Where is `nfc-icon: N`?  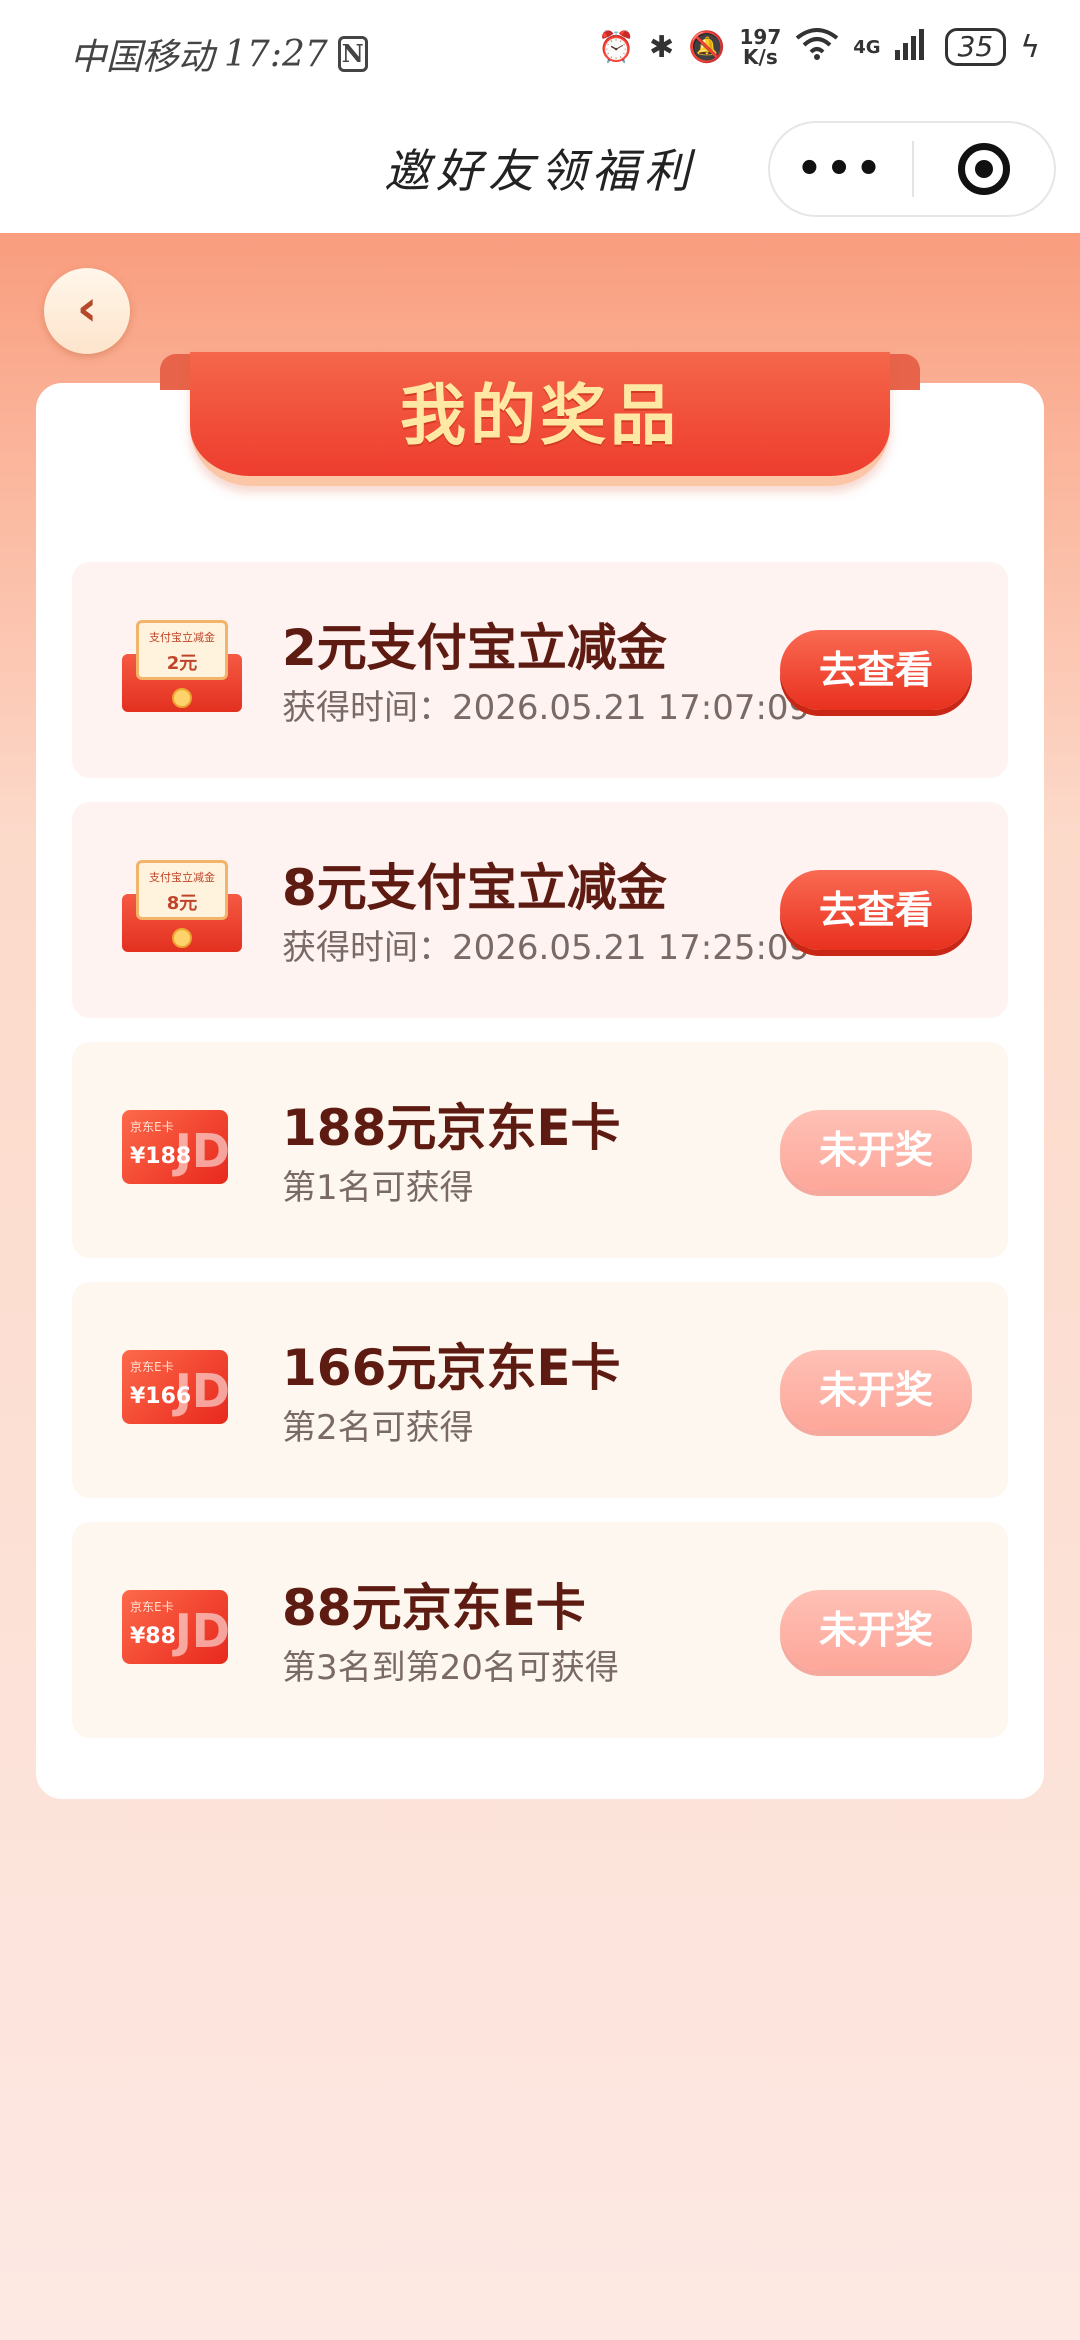
nfc-icon: N is located at coordinates (352, 54).